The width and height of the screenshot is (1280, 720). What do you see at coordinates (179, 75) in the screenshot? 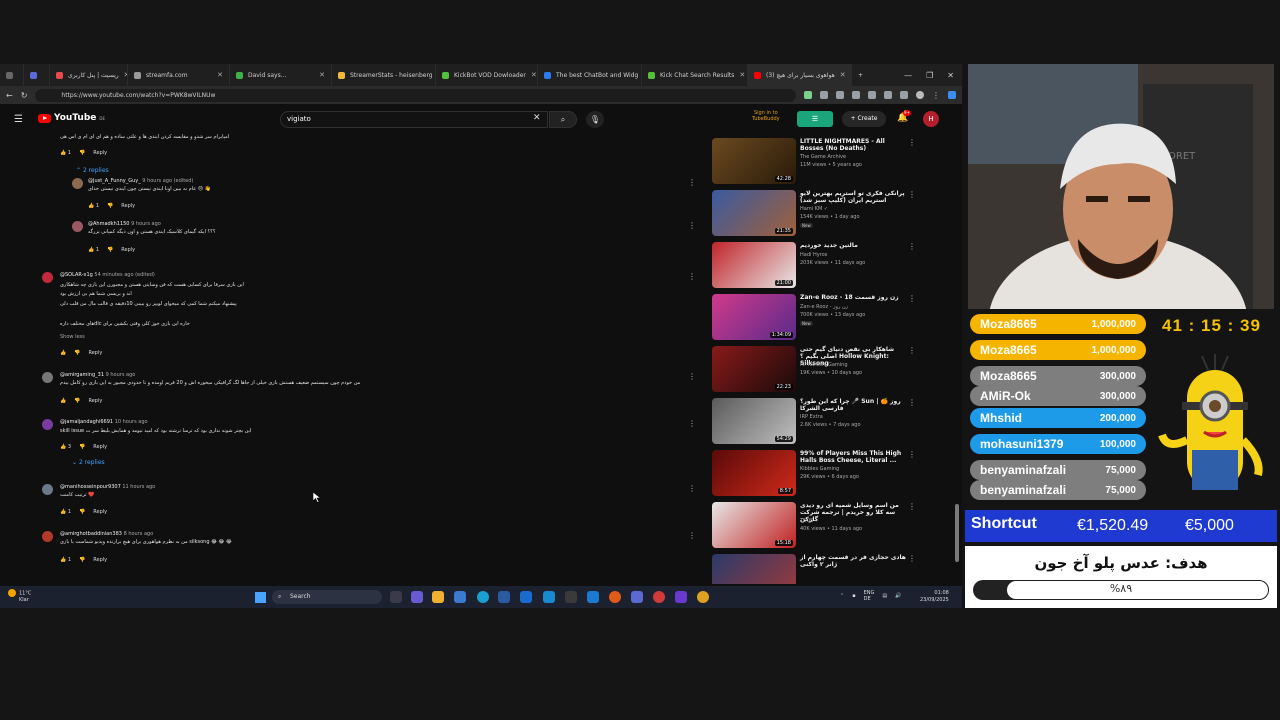
I see `browser-tab: streamfa.com ✕` at bounding box center [179, 75].